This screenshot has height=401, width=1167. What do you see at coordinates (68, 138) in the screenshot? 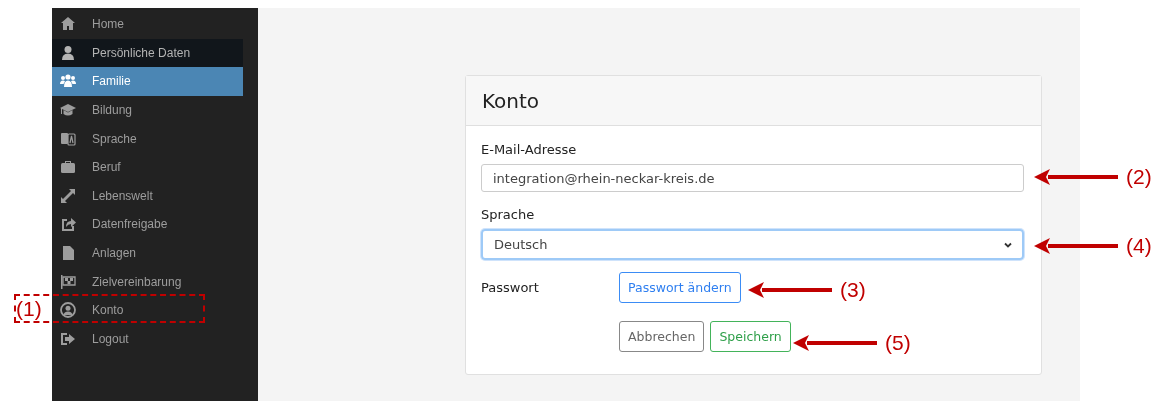
I see `translation-icon` at bounding box center [68, 138].